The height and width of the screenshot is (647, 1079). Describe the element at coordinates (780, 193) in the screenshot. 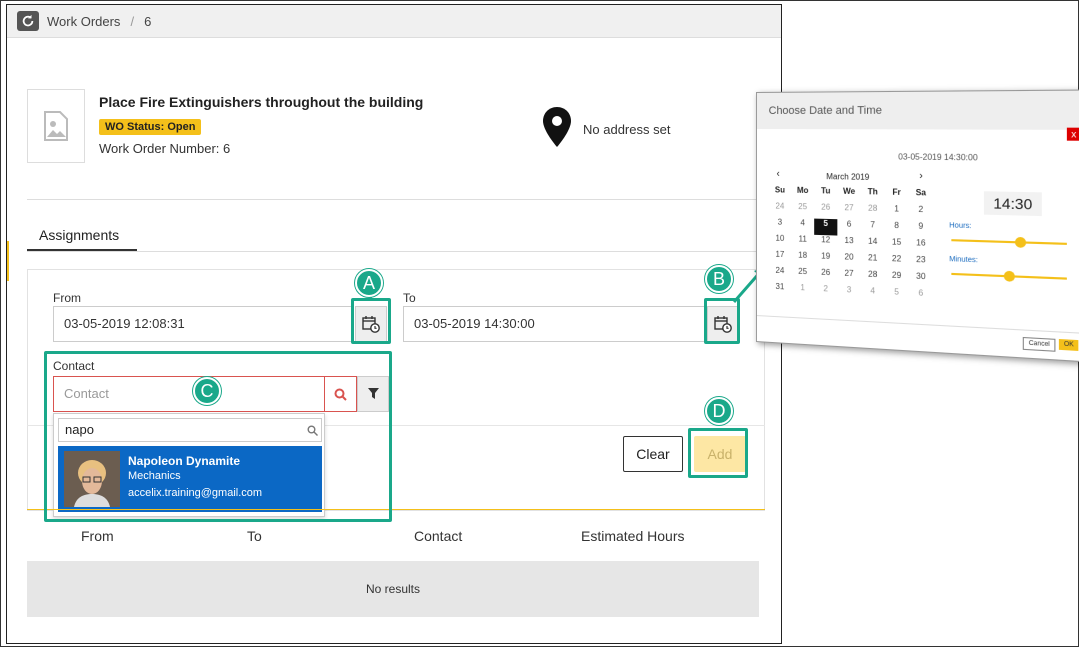

I see `weekday-header: Su` at that location.